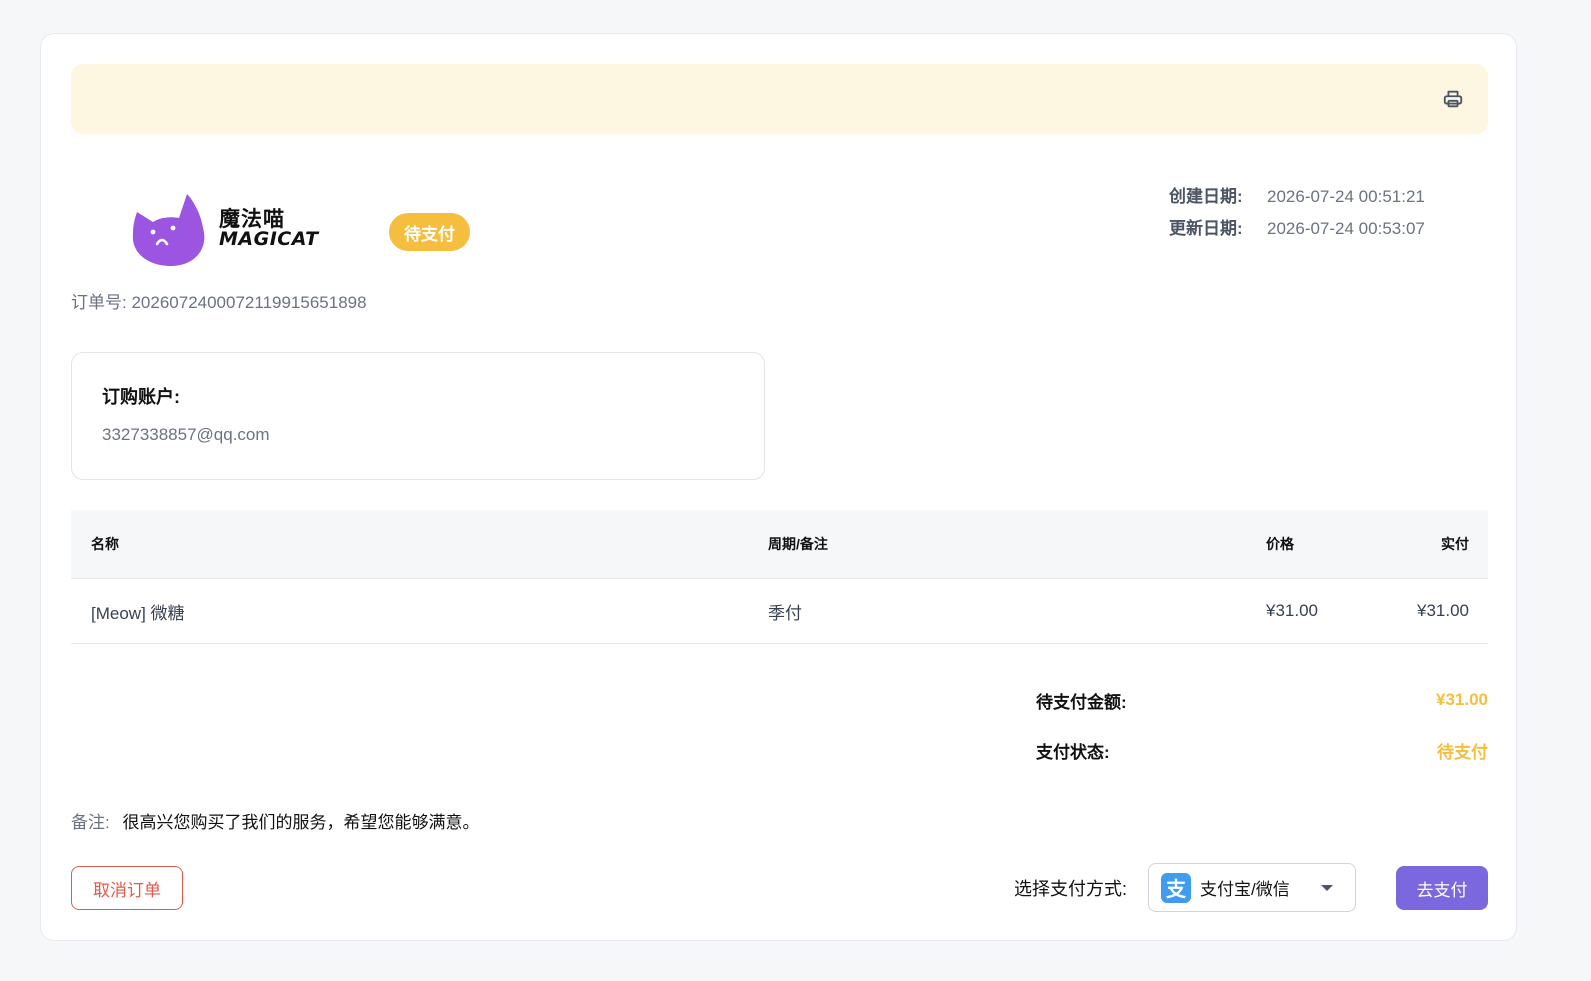 This screenshot has height=981, width=1591. I want to click on go-pay-button: 去支付, so click(1442, 888).